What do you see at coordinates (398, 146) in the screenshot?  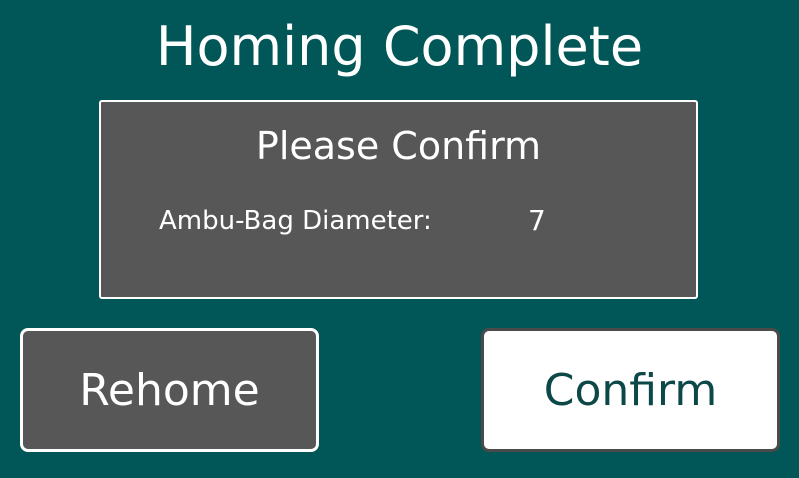 I see `panel-title: Please Confirm` at bounding box center [398, 146].